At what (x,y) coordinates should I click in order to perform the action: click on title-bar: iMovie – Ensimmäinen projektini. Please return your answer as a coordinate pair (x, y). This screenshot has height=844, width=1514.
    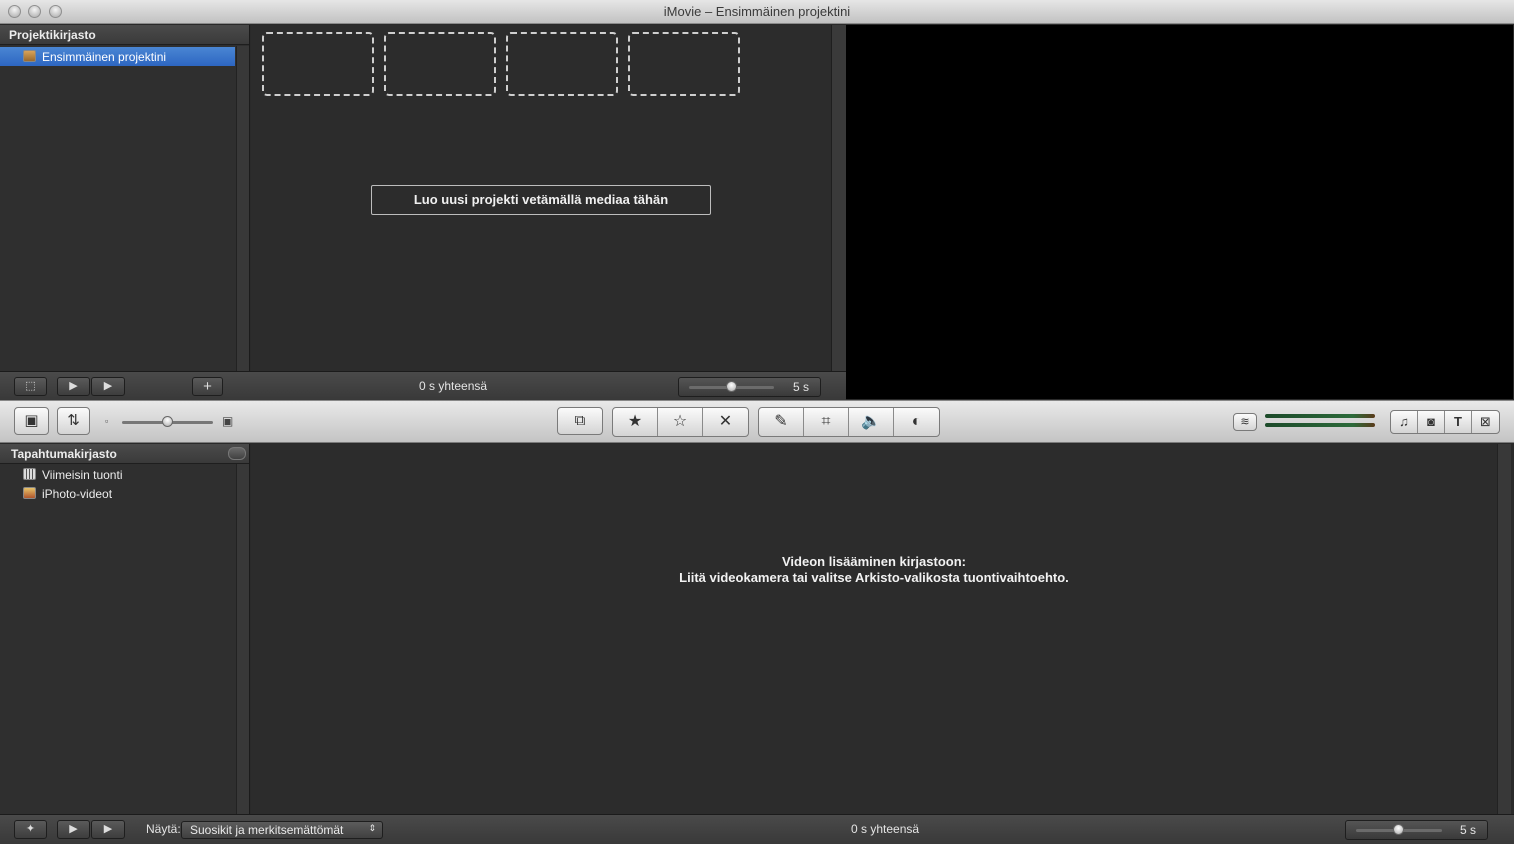
    Looking at the image, I should click on (757, 12).